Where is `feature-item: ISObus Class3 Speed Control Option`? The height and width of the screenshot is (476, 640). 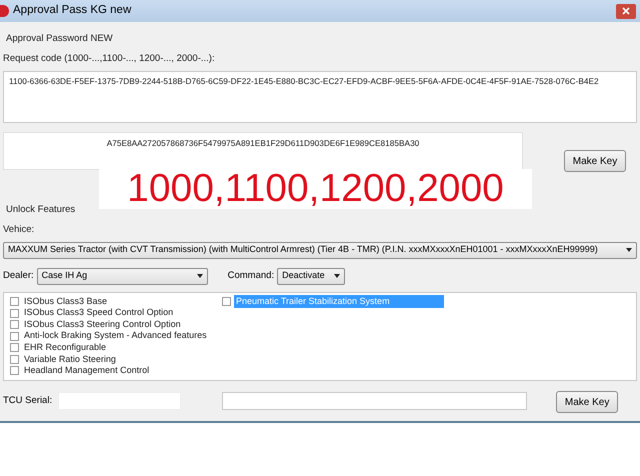
feature-item: ISObus Class3 Speed Control Option is located at coordinates (116, 313).